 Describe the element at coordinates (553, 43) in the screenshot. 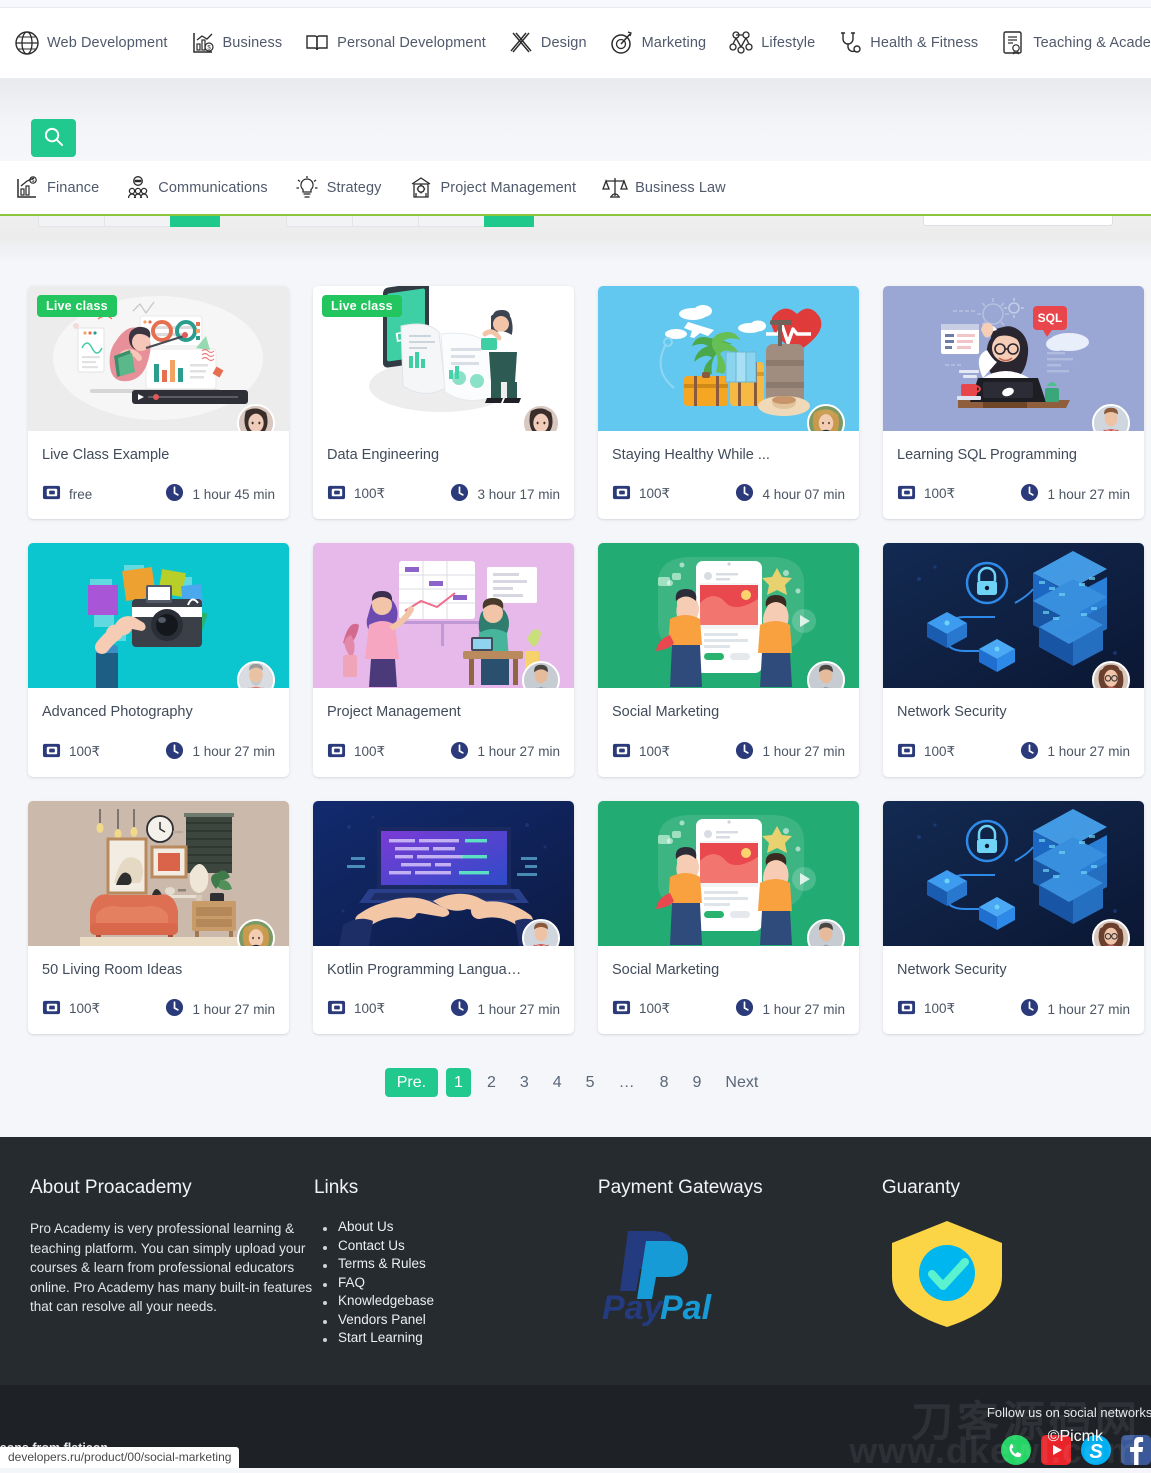

I see `nav-item-design: Design` at that location.